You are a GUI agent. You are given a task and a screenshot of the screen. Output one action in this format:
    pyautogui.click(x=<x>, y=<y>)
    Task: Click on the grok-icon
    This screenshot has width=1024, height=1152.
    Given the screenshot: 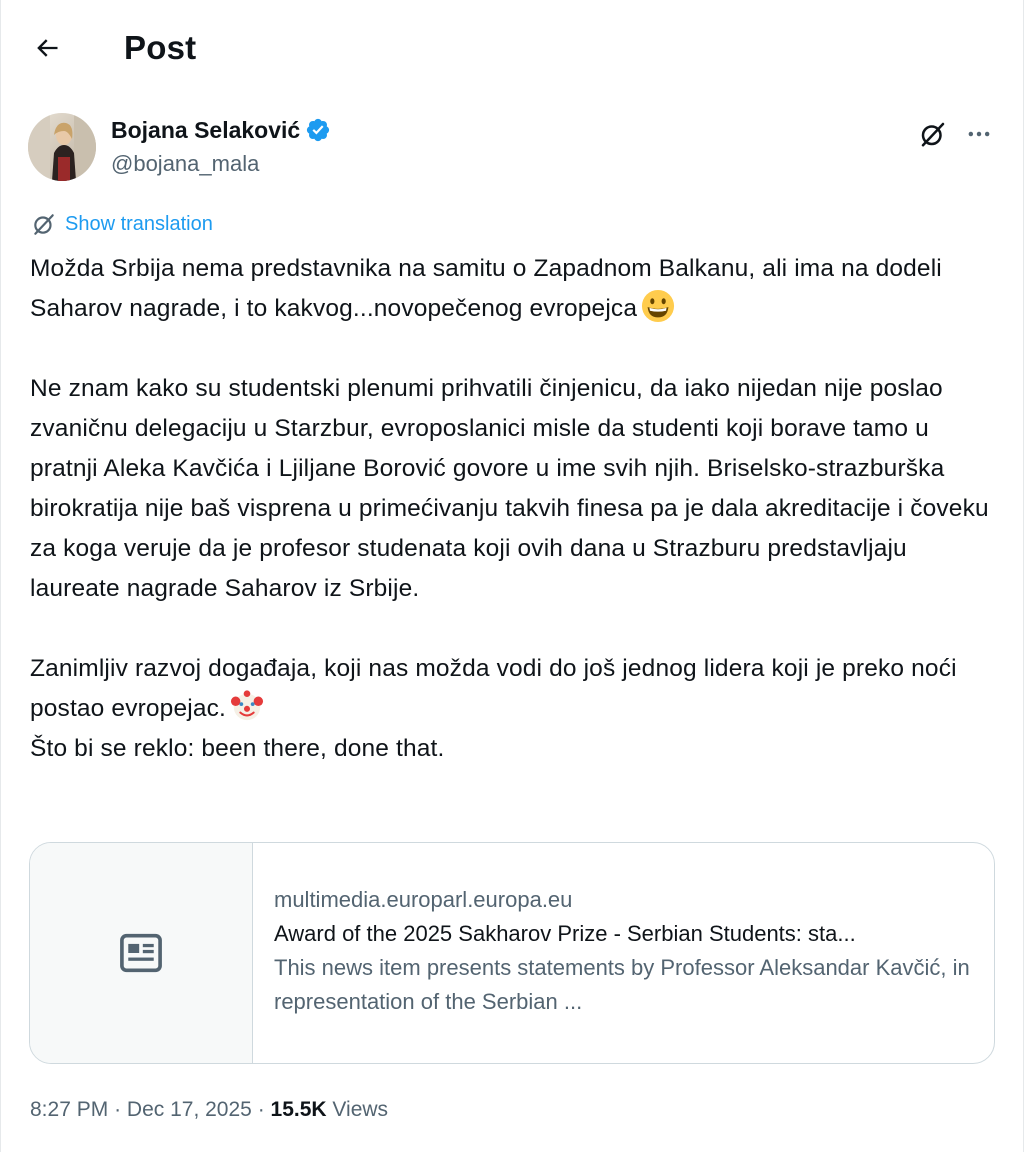 What is the action you would take?
    pyautogui.click(x=933, y=134)
    